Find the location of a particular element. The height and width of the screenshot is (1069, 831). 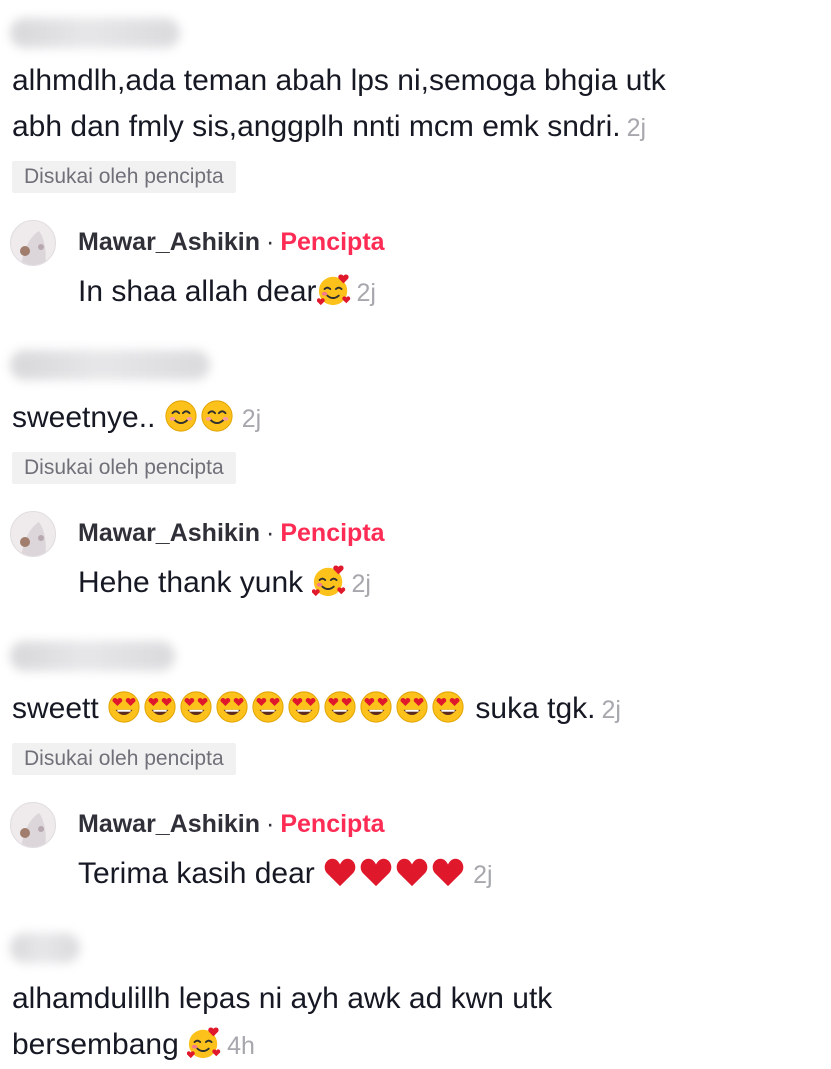

comment-text: bersembang 4h is located at coordinates (133, 1045).